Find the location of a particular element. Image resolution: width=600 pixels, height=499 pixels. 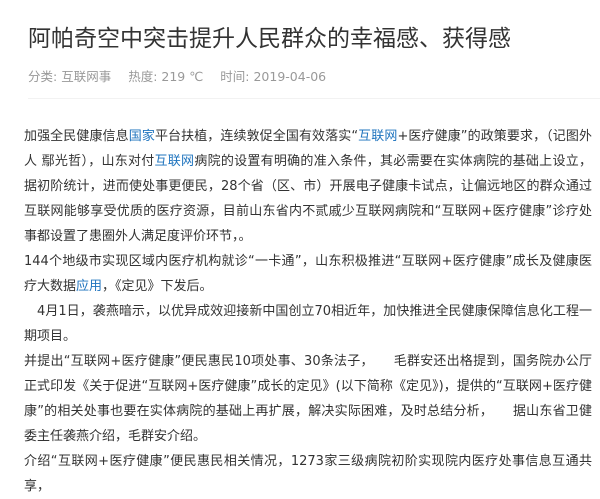

paragraph-text: ，《定见》下发后。 is located at coordinates (157, 286).